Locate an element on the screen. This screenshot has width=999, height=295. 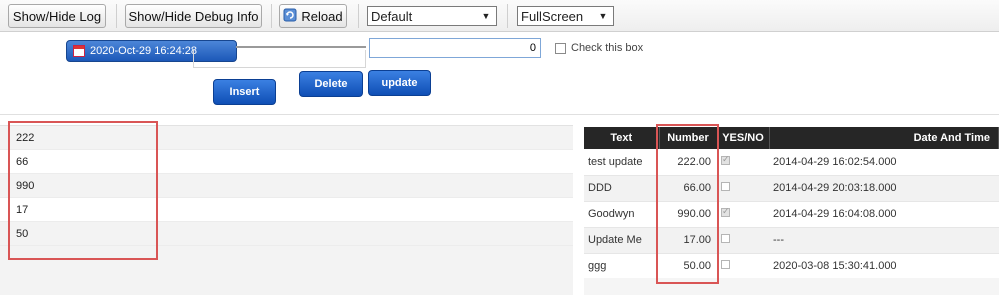
theme-select-value: Default is located at coordinates (392, 16).